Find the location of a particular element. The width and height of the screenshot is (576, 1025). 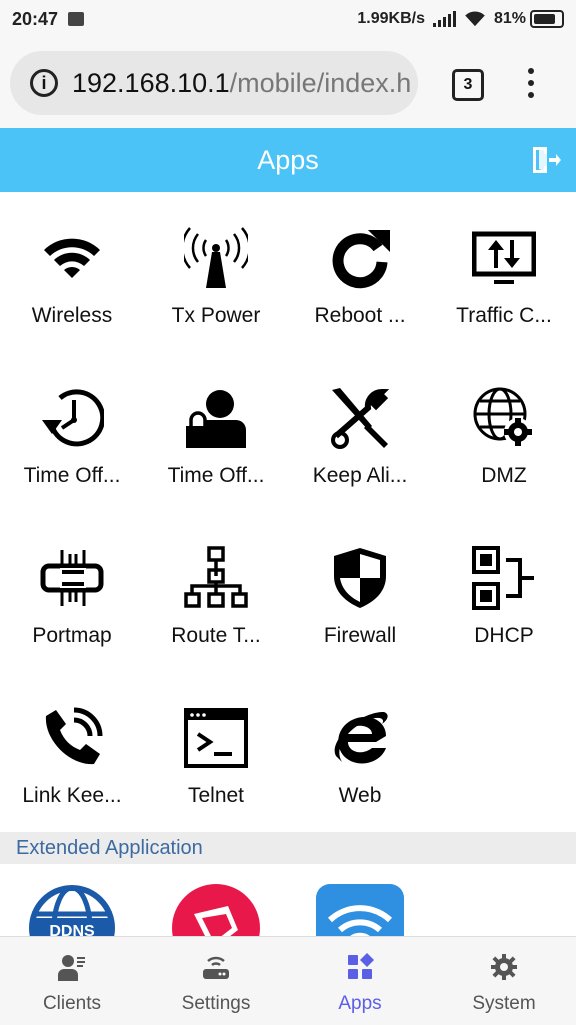

app-firewall: Firewall is located at coordinates (360, 592).